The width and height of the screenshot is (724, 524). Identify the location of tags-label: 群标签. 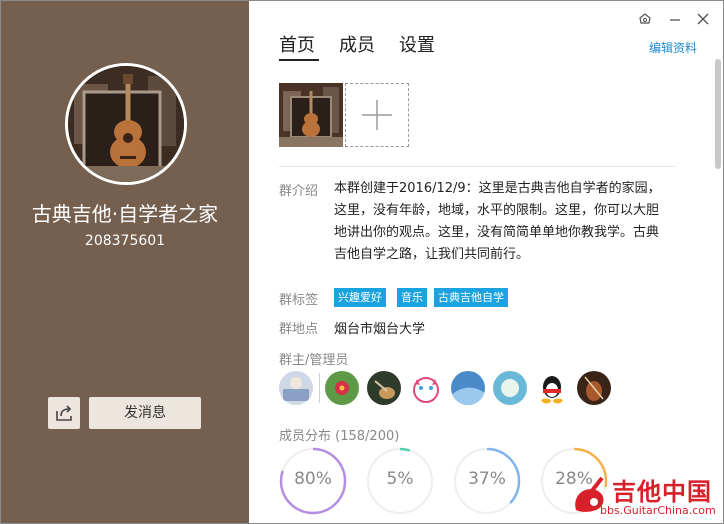
(299, 300).